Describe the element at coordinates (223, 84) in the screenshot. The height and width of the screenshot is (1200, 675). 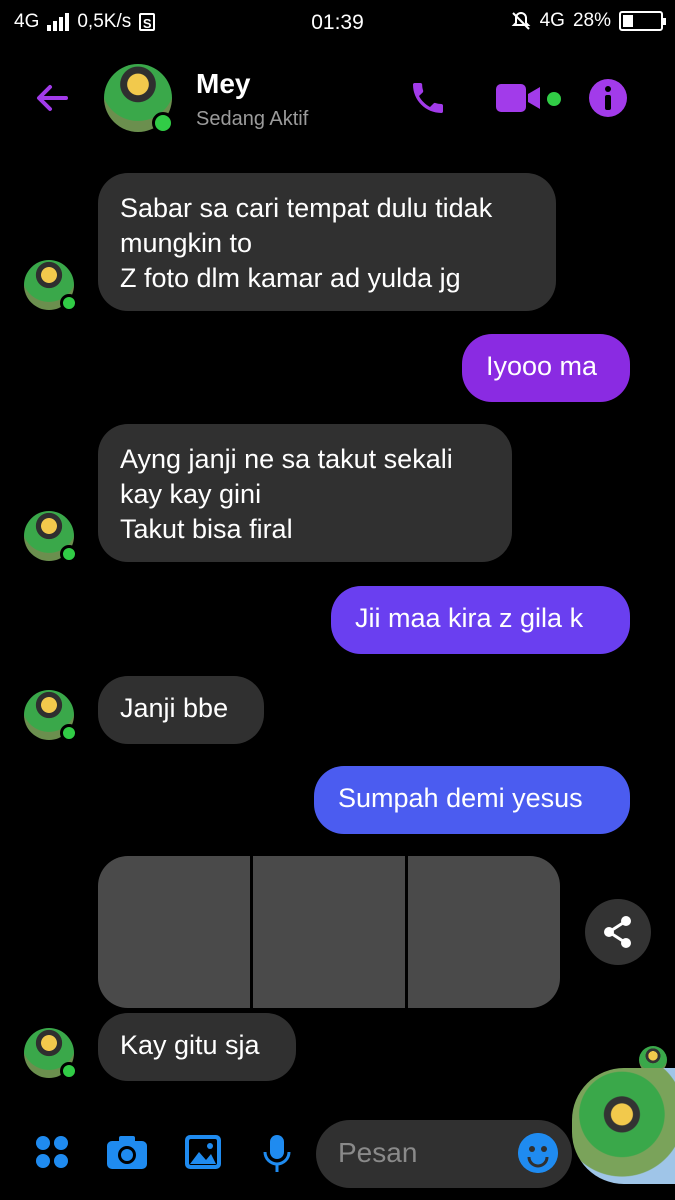
I see `contact-name: Mey` at that location.